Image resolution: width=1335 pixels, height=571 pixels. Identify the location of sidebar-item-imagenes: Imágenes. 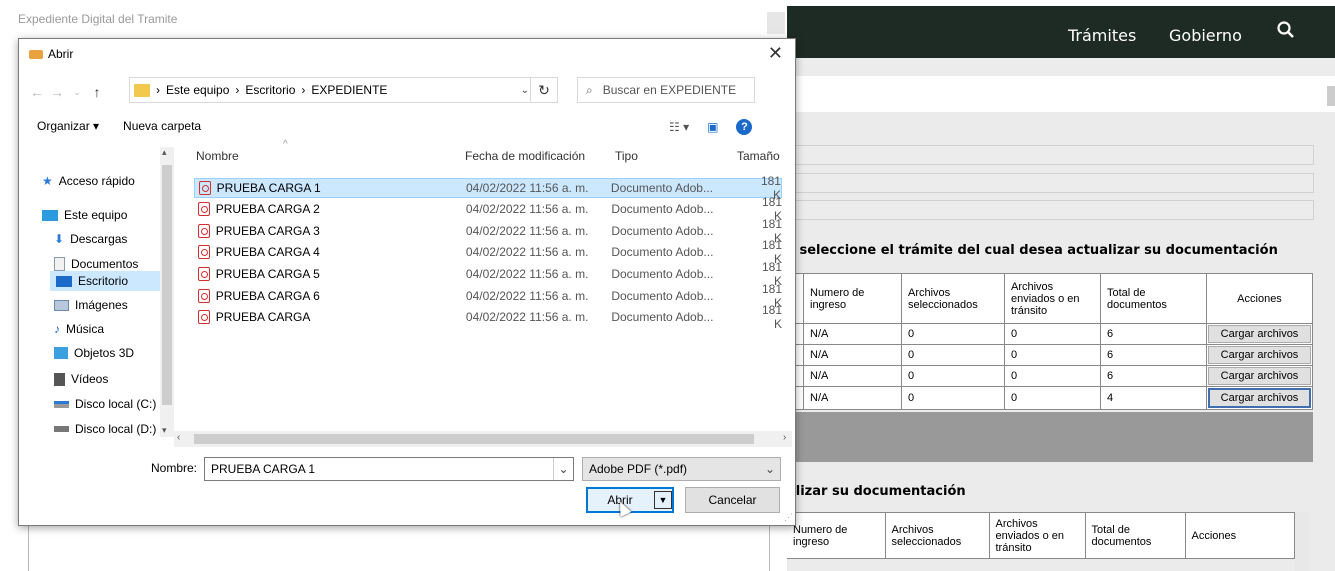
(91, 305).